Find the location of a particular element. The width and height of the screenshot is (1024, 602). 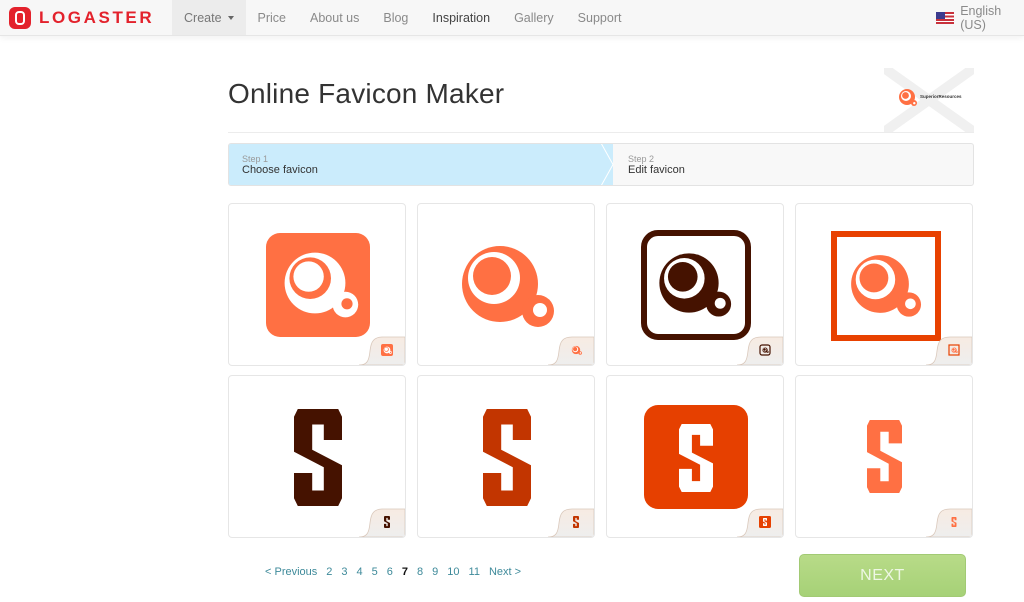

nav-item-label: Blog is located at coordinates (396, 17).